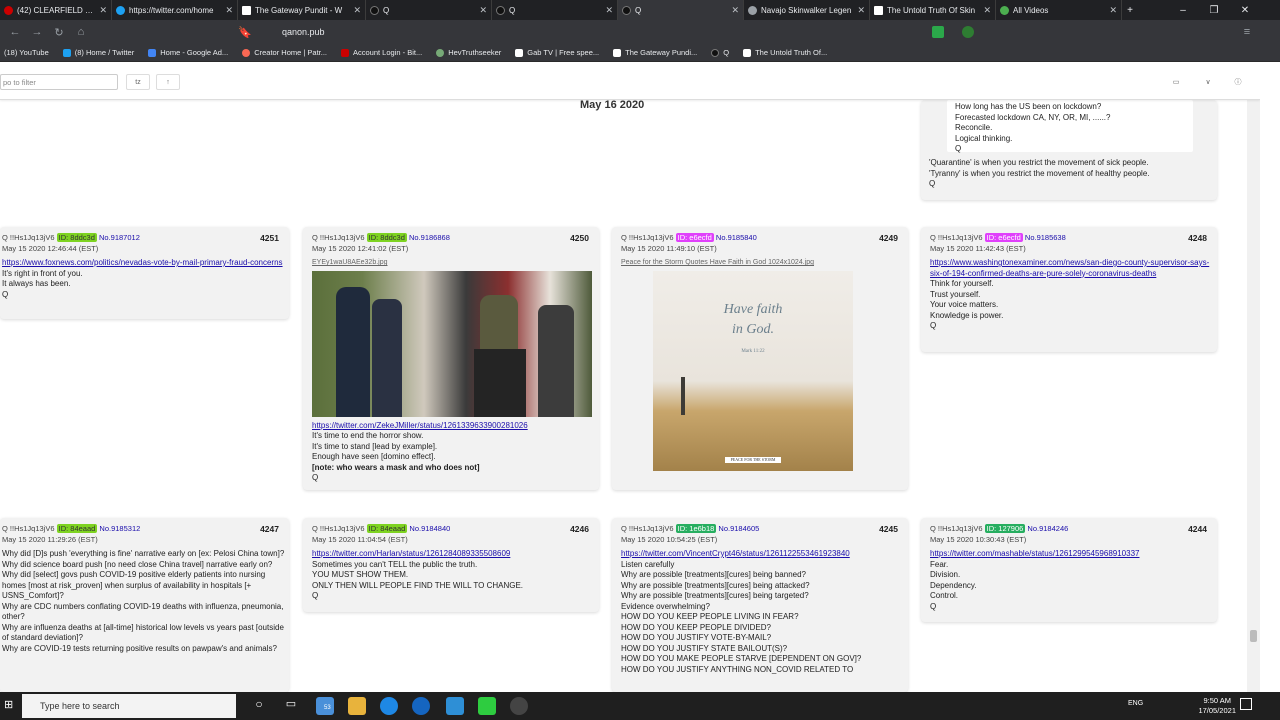 This screenshot has height=720, width=1280. I want to click on internet-explorer-icon, so click(421, 706).